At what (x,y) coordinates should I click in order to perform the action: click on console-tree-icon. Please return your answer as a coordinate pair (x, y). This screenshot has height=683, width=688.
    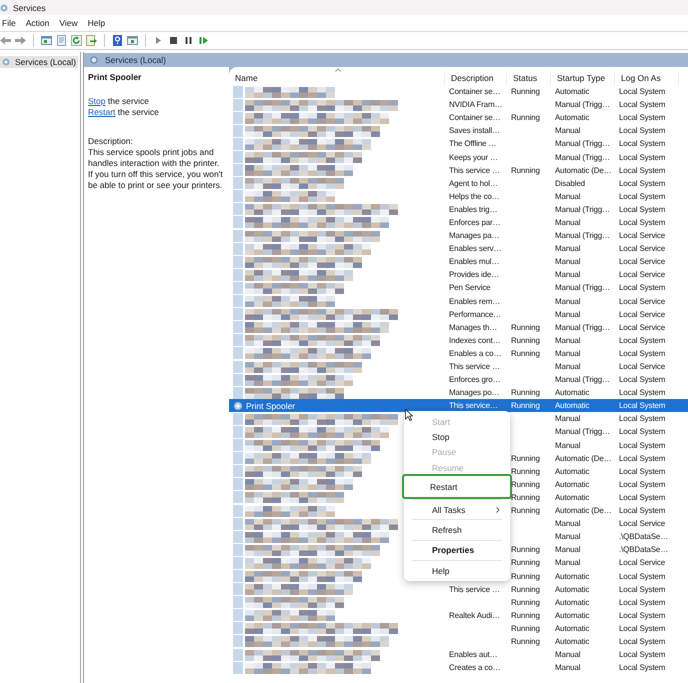
    Looking at the image, I should click on (46, 40).